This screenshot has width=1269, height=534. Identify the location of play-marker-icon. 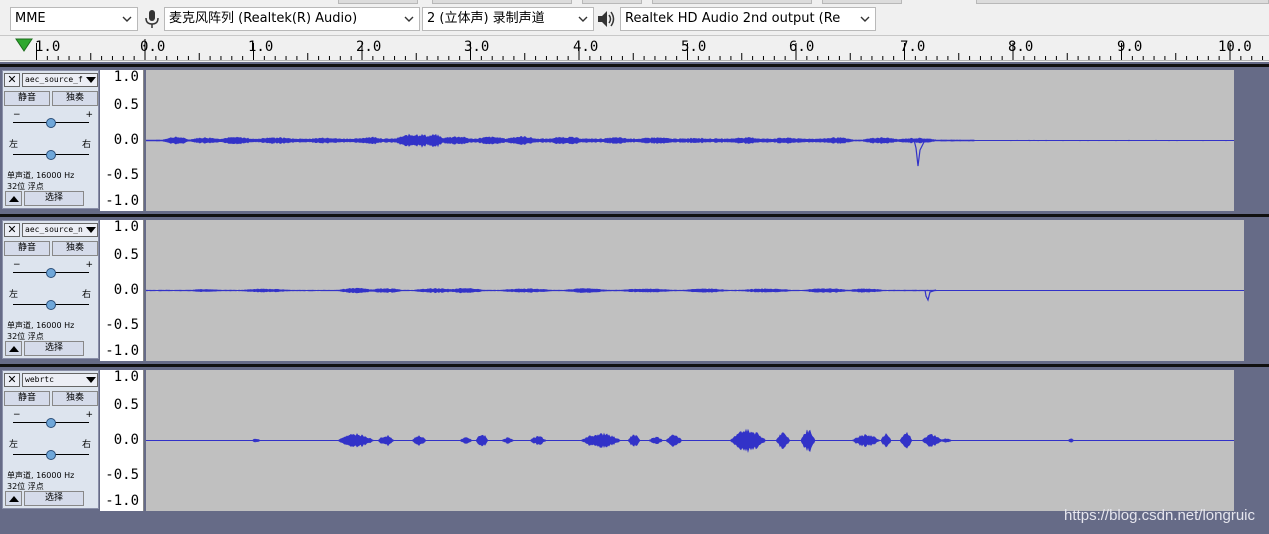
(24, 45).